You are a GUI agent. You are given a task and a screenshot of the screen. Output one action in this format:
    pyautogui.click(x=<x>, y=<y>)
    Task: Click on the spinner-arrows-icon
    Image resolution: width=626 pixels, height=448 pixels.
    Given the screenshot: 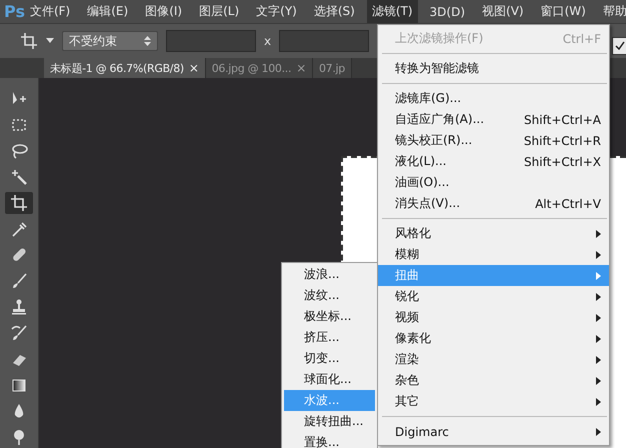 What is the action you would take?
    pyautogui.click(x=147, y=41)
    